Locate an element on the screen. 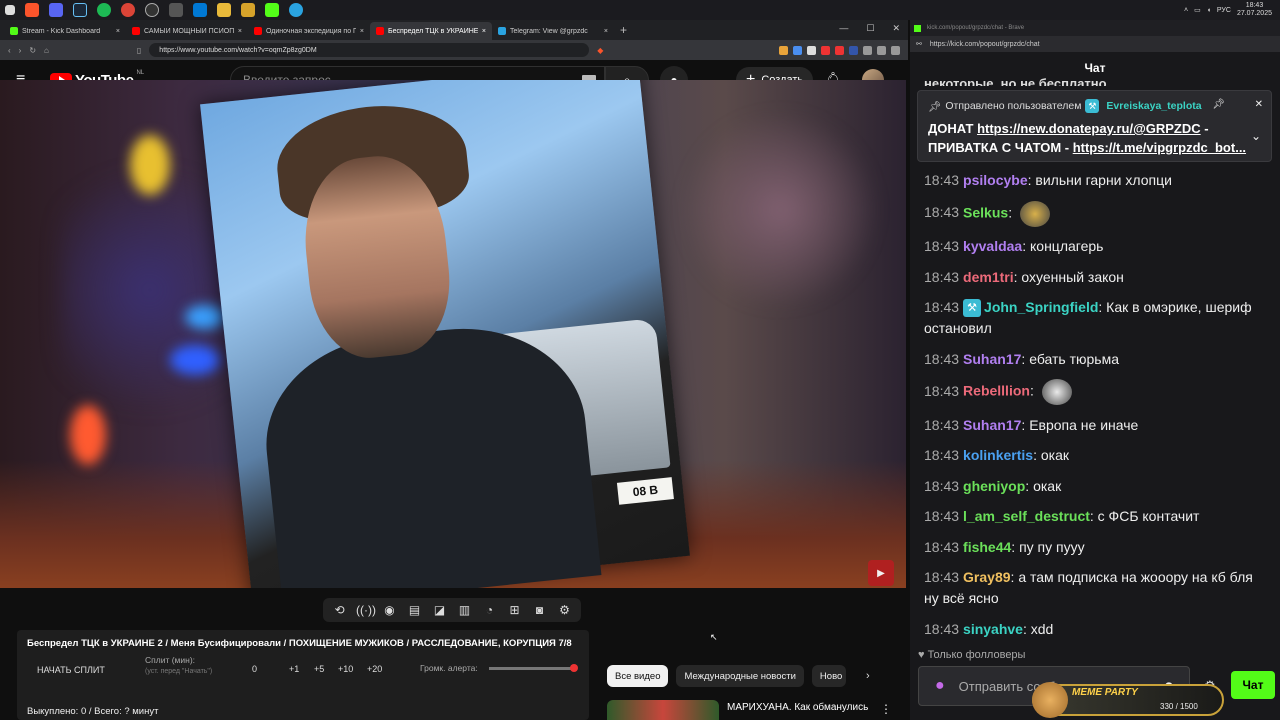 The width and height of the screenshot is (1280, 720). loop-icon: ⟲ is located at coordinates (339, 610).